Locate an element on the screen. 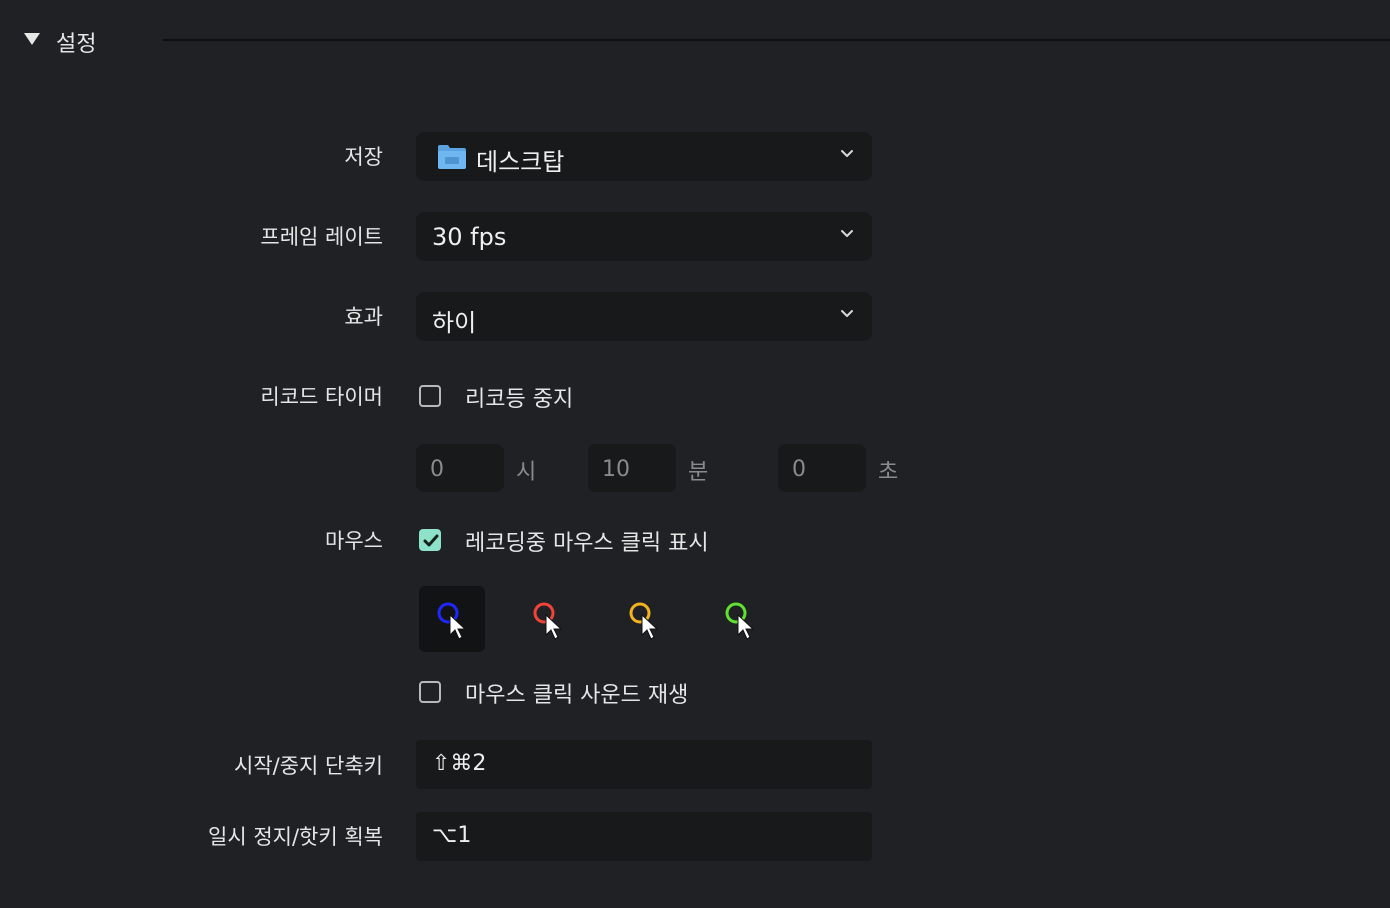 The height and width of the screenshot is (908, 1390). record-timer-label: 리코드 타이머 is located at coordinates (321, 397).